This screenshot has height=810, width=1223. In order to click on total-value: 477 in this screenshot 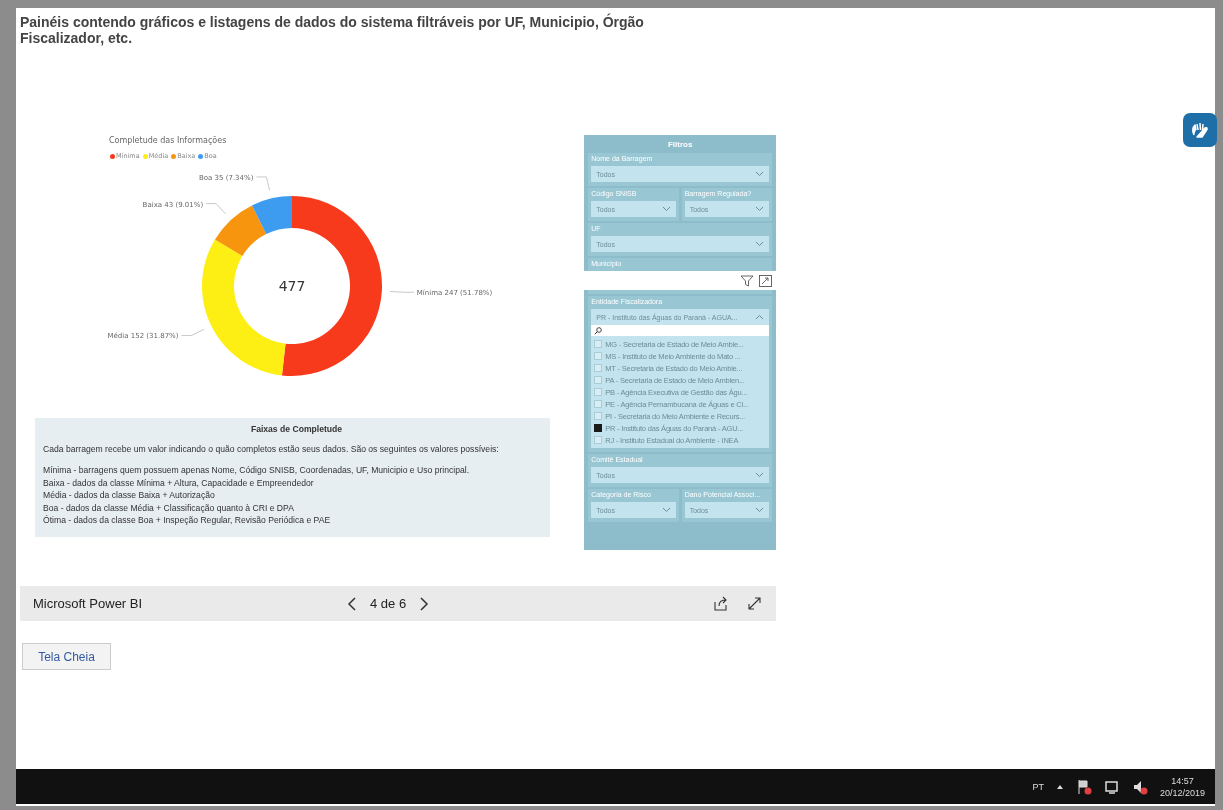, I will do `click(292, 286)`.